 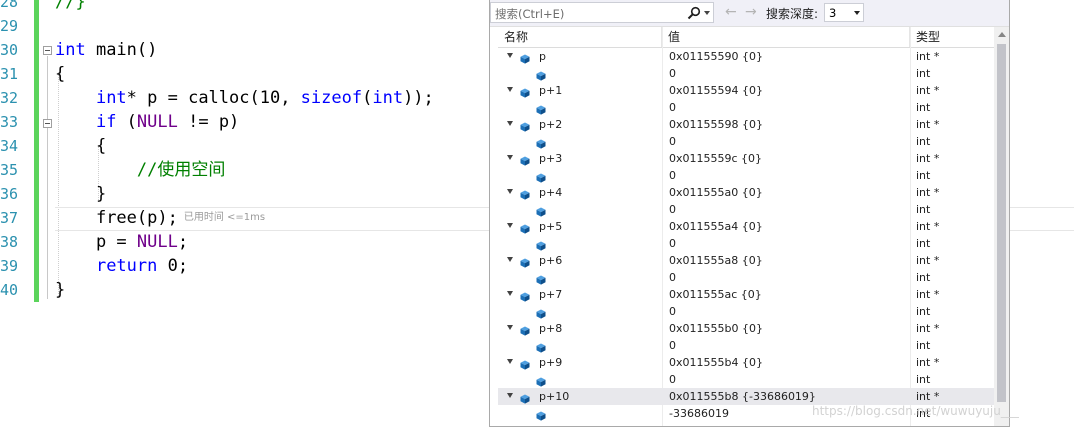 I want to click on code-line: p = NULL;, so click(x=244, y=242).